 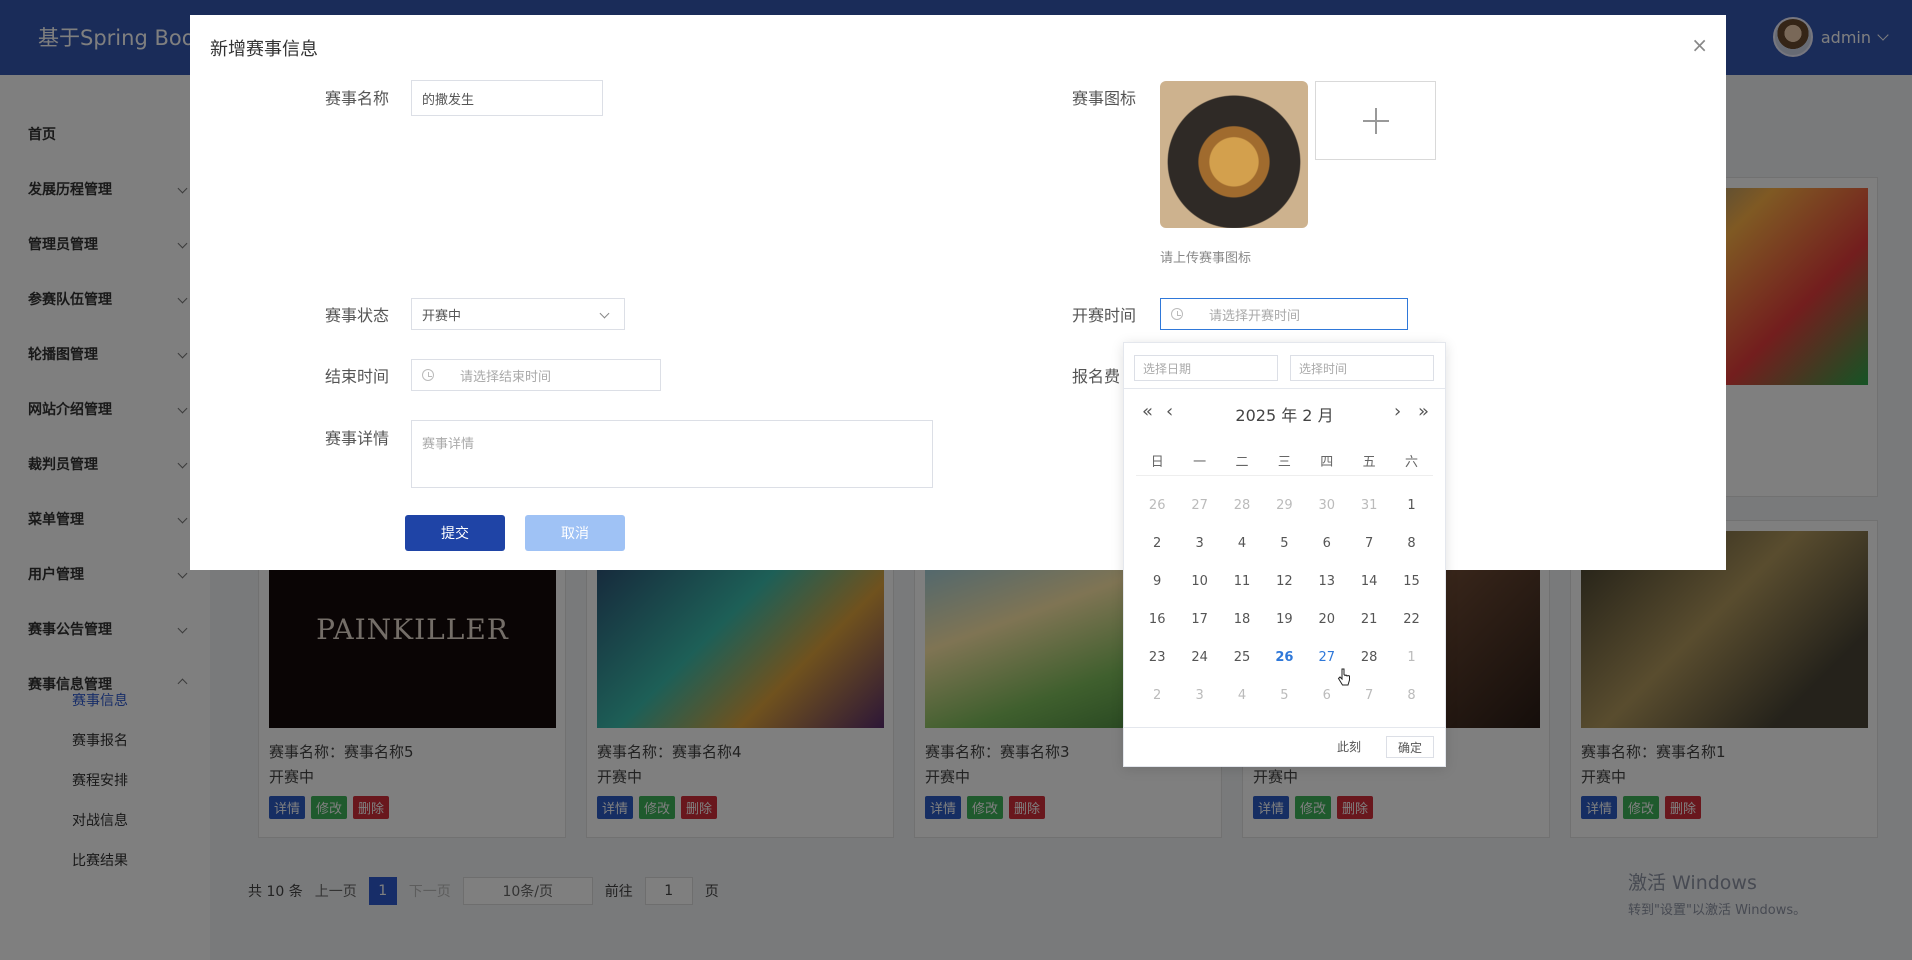 What do you see at coordinates (1349, 746) in the screenshot?
I see `now-button: 此刻` at bounding box center [1349, 746].